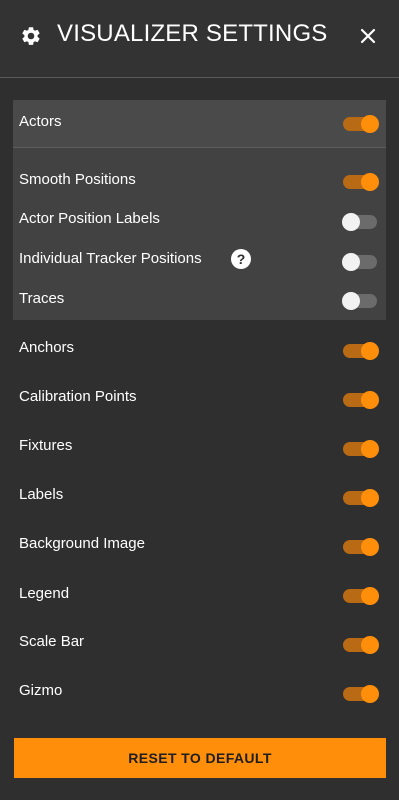 Image resolution: width=399 pixels, height=800 pixels. I want to click on labels-toggle, so click(361, 498).